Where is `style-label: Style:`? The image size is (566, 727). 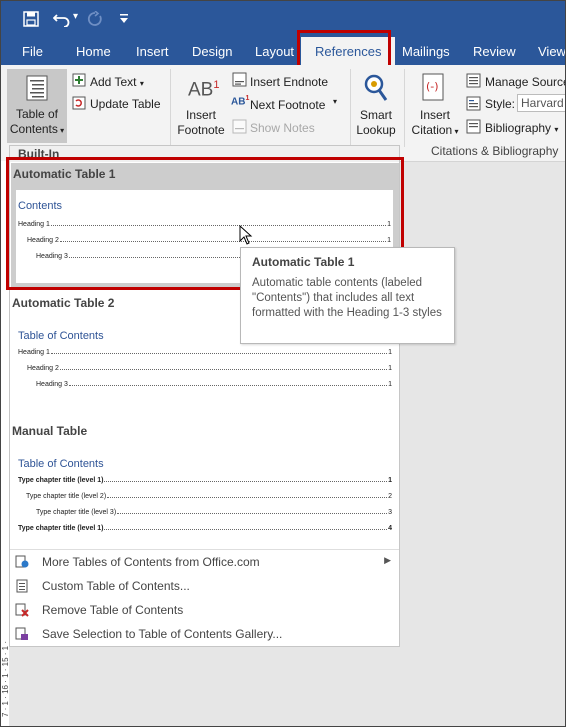
style-label: Style: is located at coordinates (500, 104).